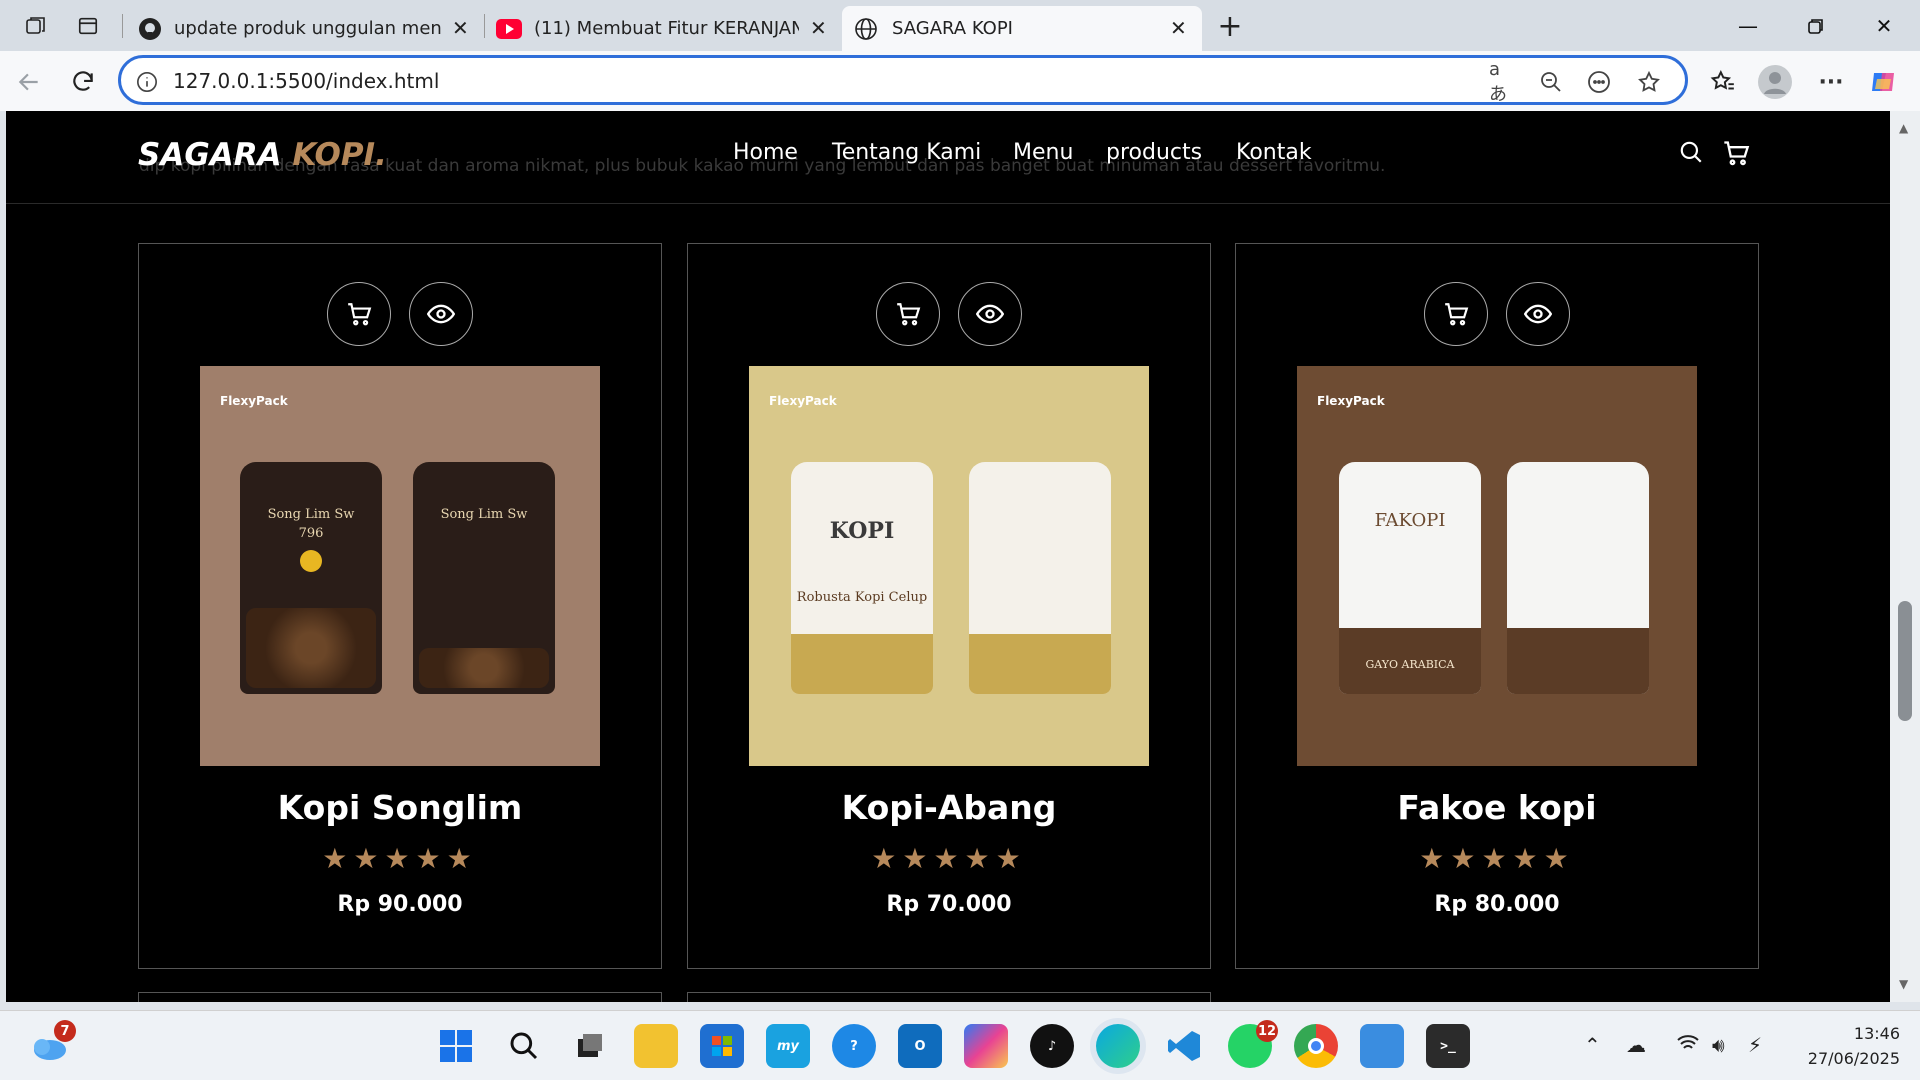  Describe the element at coordinates (83, 82) in the screenshot. I see `refresh-icon` at that location.